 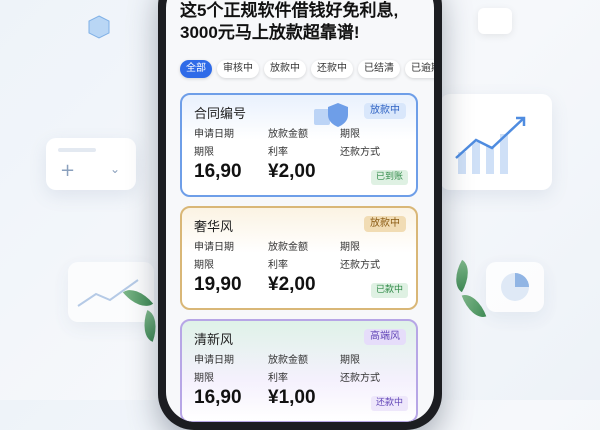 I want to click on rate-value: ¥1,00, so click(x=292, y=397).